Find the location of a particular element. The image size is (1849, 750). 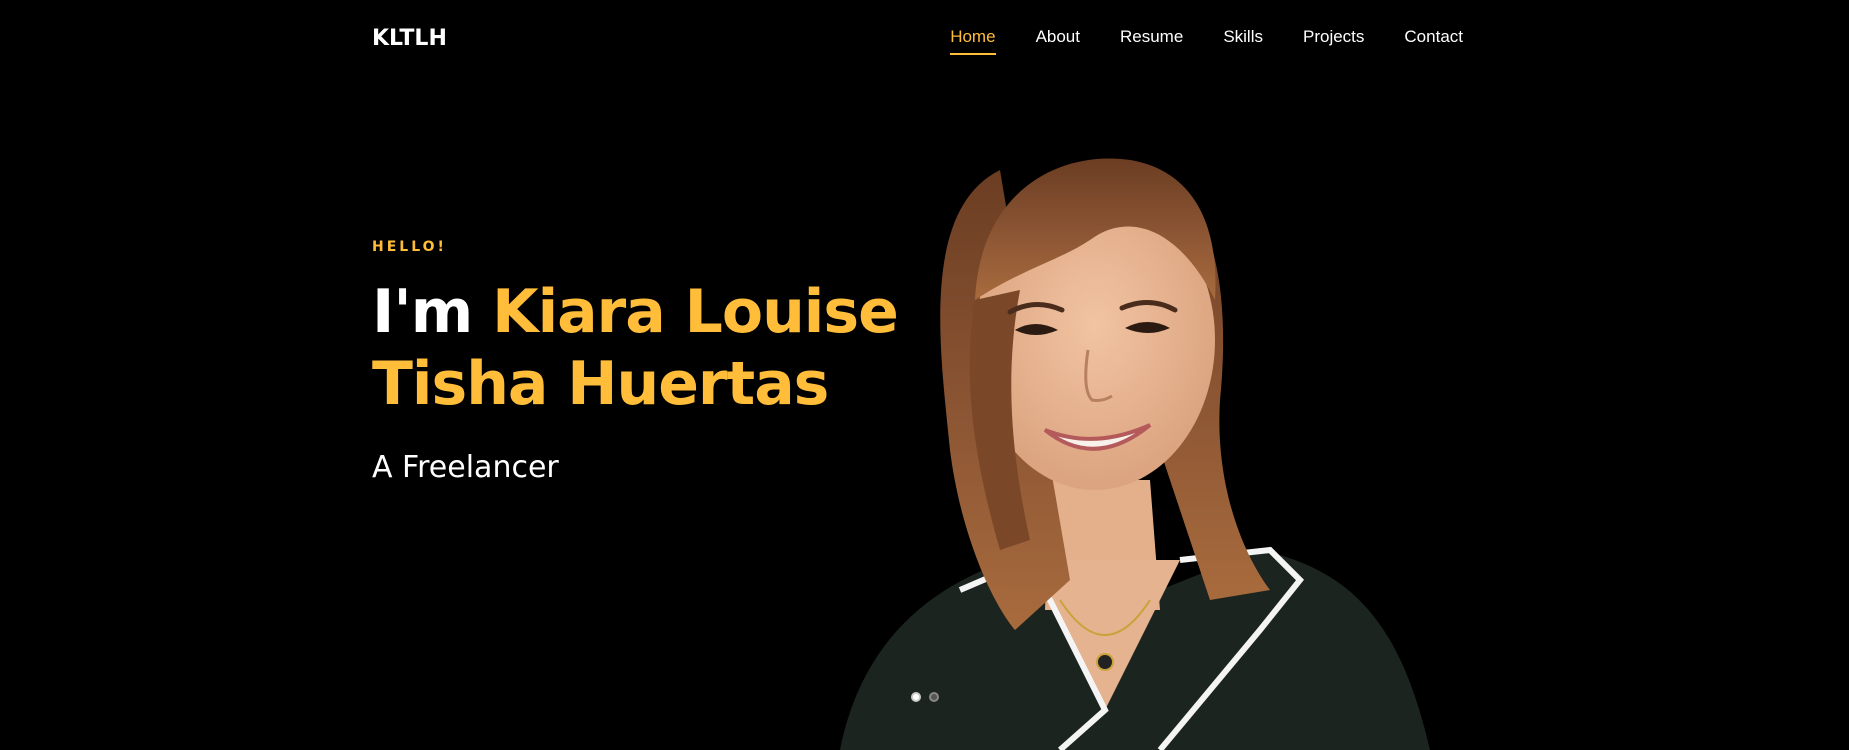

slider-dots is located at coordinates (925, 697).